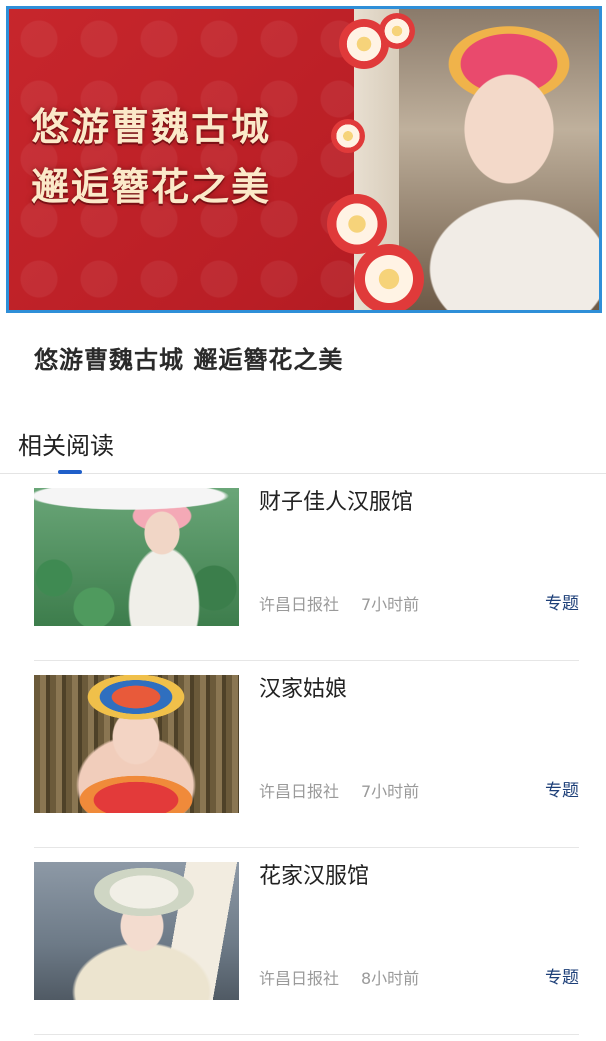 The image size is (606, 1041). Describe the element at coordinates (303, 689) in the screenshot. I see `item-title: 汉家姑娘` at that location.